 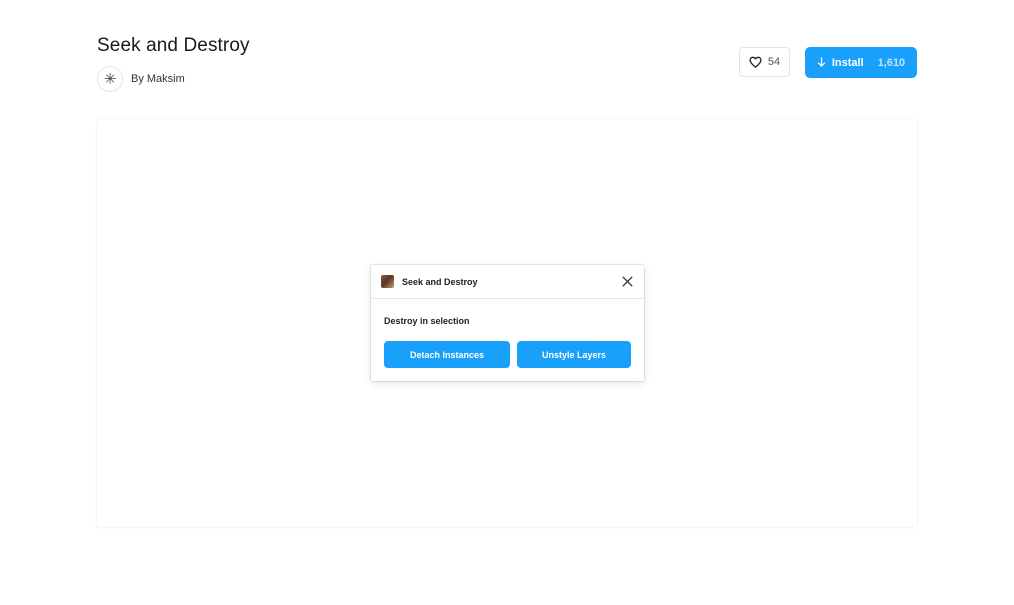 What do you see at coordinates (627, 281) in the screenshot?
I see `close-icon` at bounding box center [627, 281].